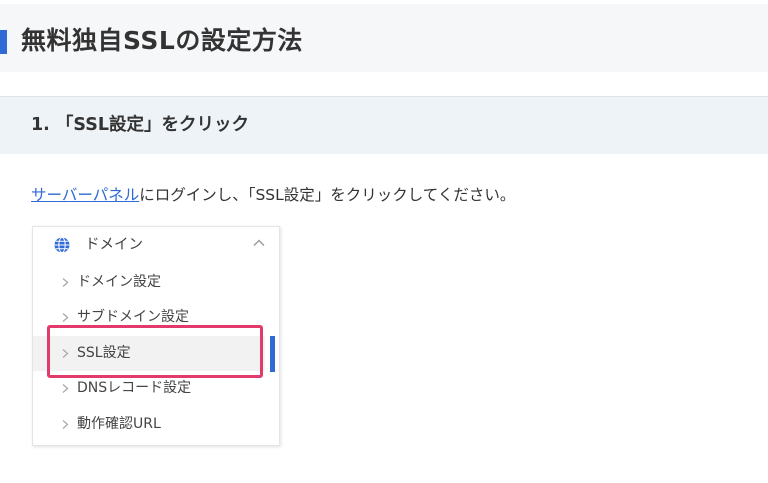  I want to click on chevron-up-icon, so click(259, 243).